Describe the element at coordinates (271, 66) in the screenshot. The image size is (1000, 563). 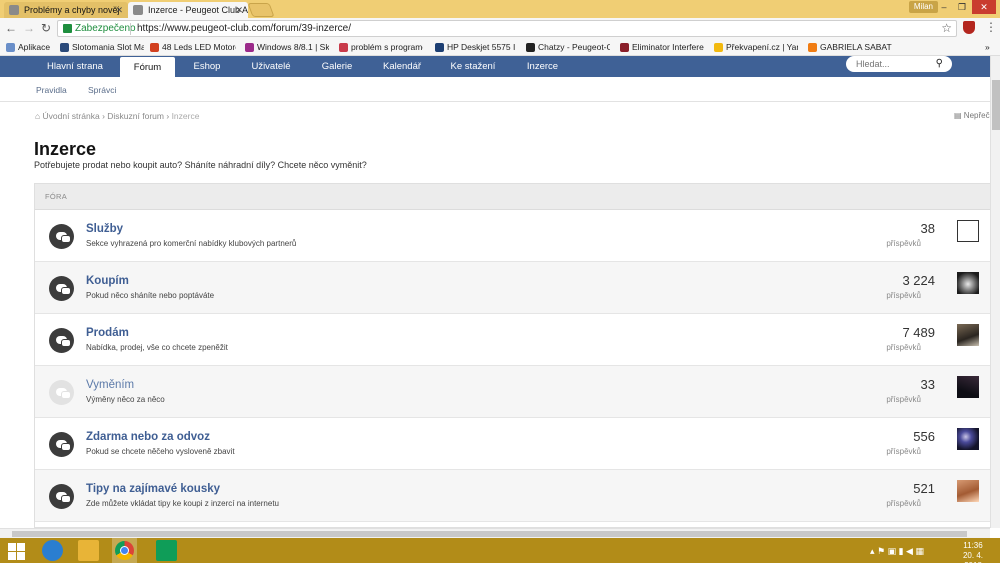
I see `nav-item-users: Uživatelé` at that location.